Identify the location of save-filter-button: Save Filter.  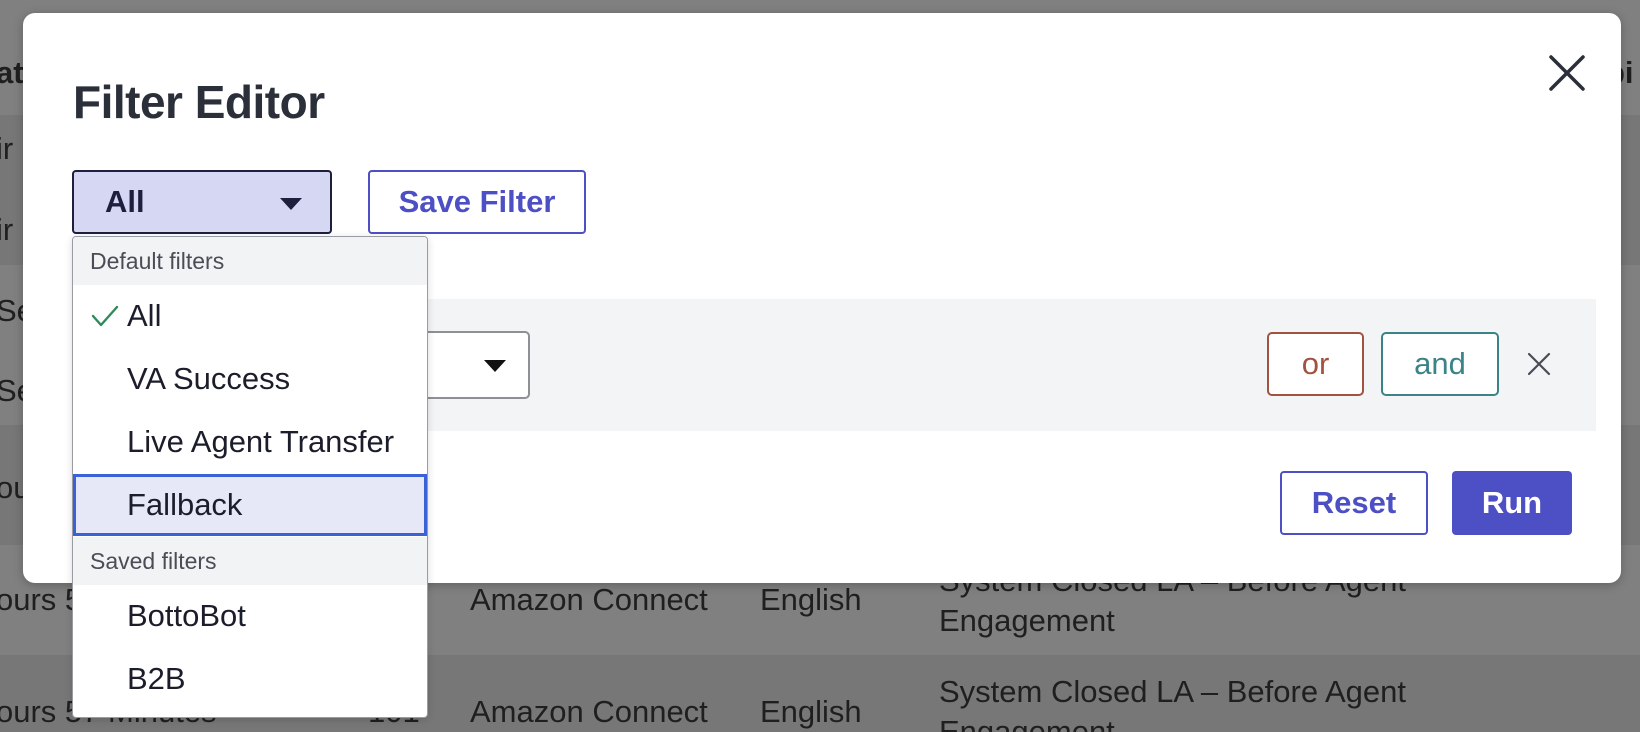
(477, 202).